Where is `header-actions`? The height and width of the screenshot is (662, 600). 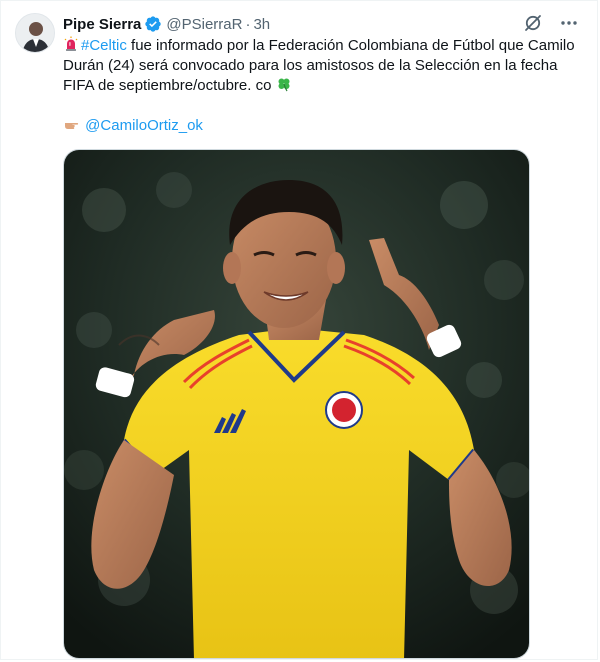 header-actions is located at coordinates (551, 23).